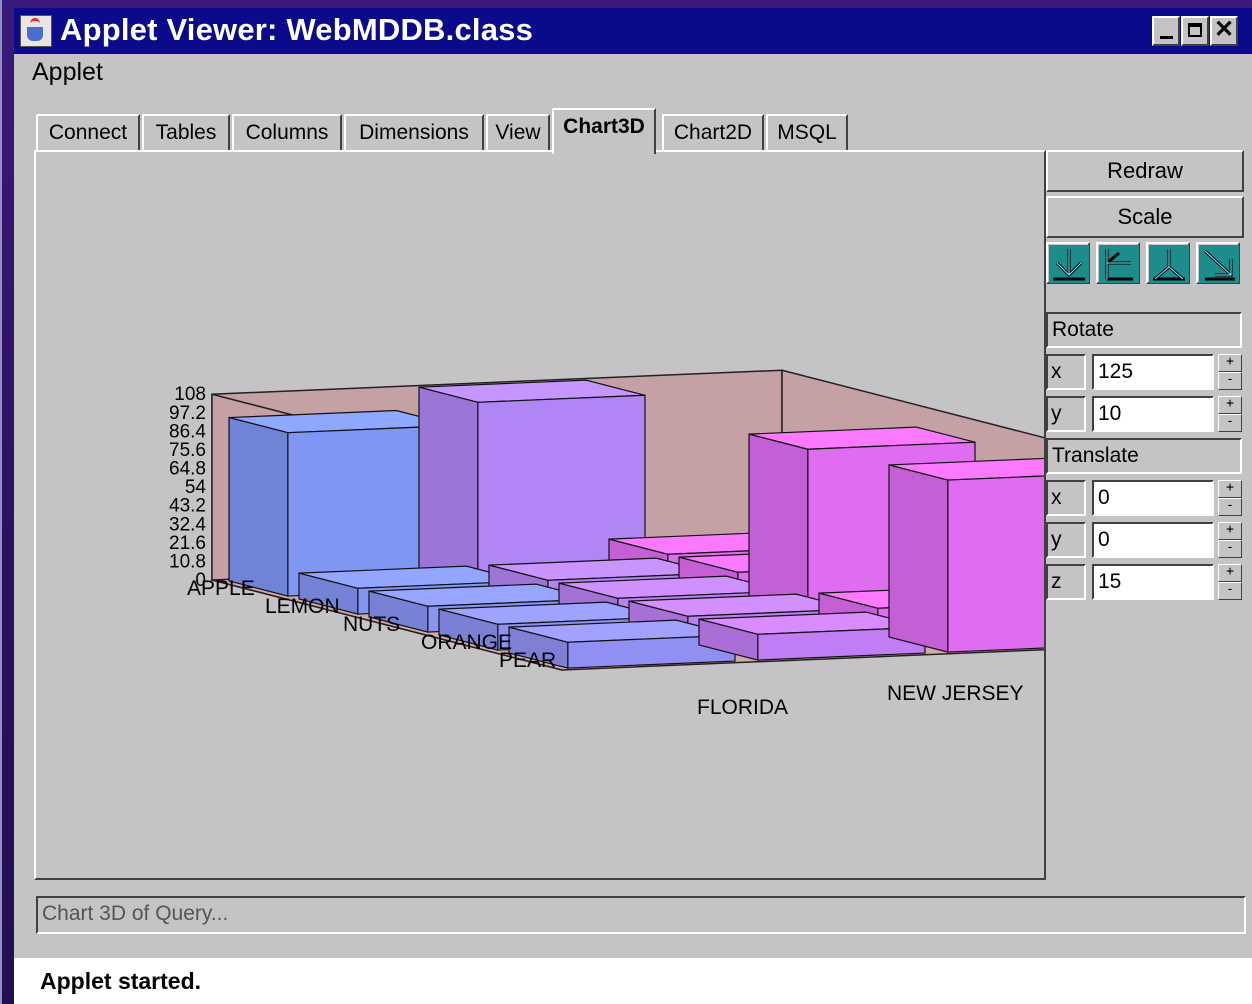 The image size is (1252, 1004). I want to click on view-left-icon, so click(1119, 264).